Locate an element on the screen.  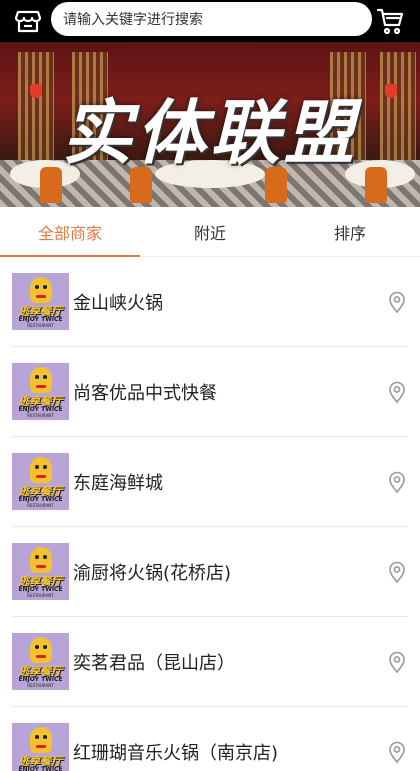
store-icon is located at coordinates (28, 21).